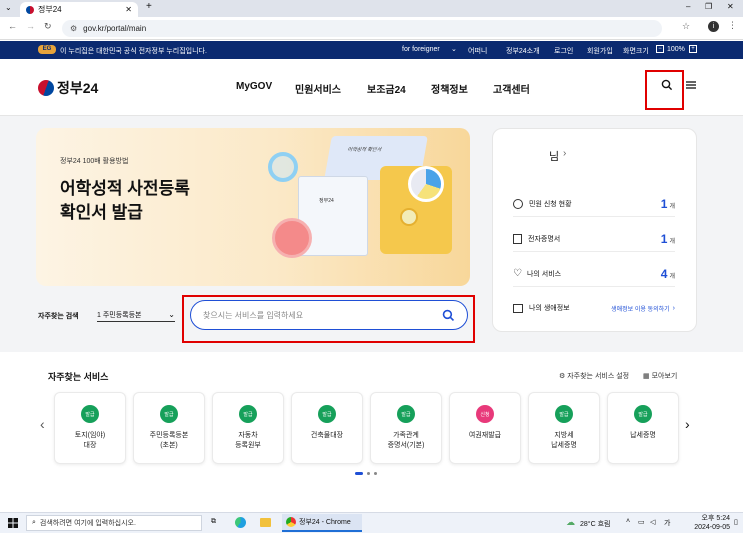  Describe the element at coordinates (318, 88) in the screenshot. I see `nav-civil-services: 민원서비스` at that location.